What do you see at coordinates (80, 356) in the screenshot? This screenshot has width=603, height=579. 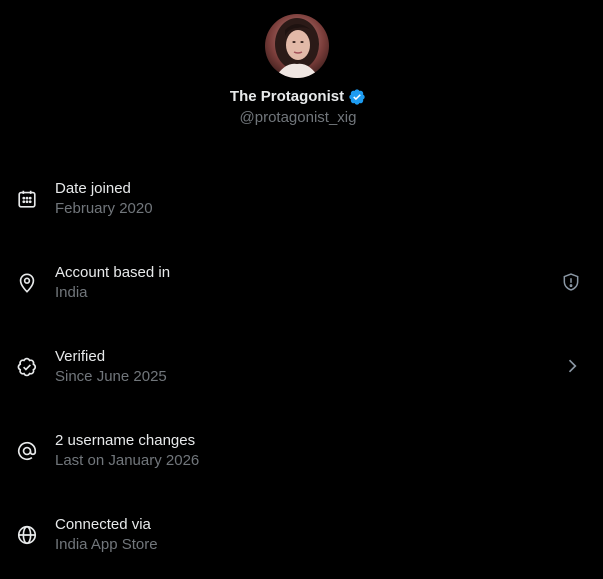 I see `info-title: Verified` at bounding box center [80, 356].